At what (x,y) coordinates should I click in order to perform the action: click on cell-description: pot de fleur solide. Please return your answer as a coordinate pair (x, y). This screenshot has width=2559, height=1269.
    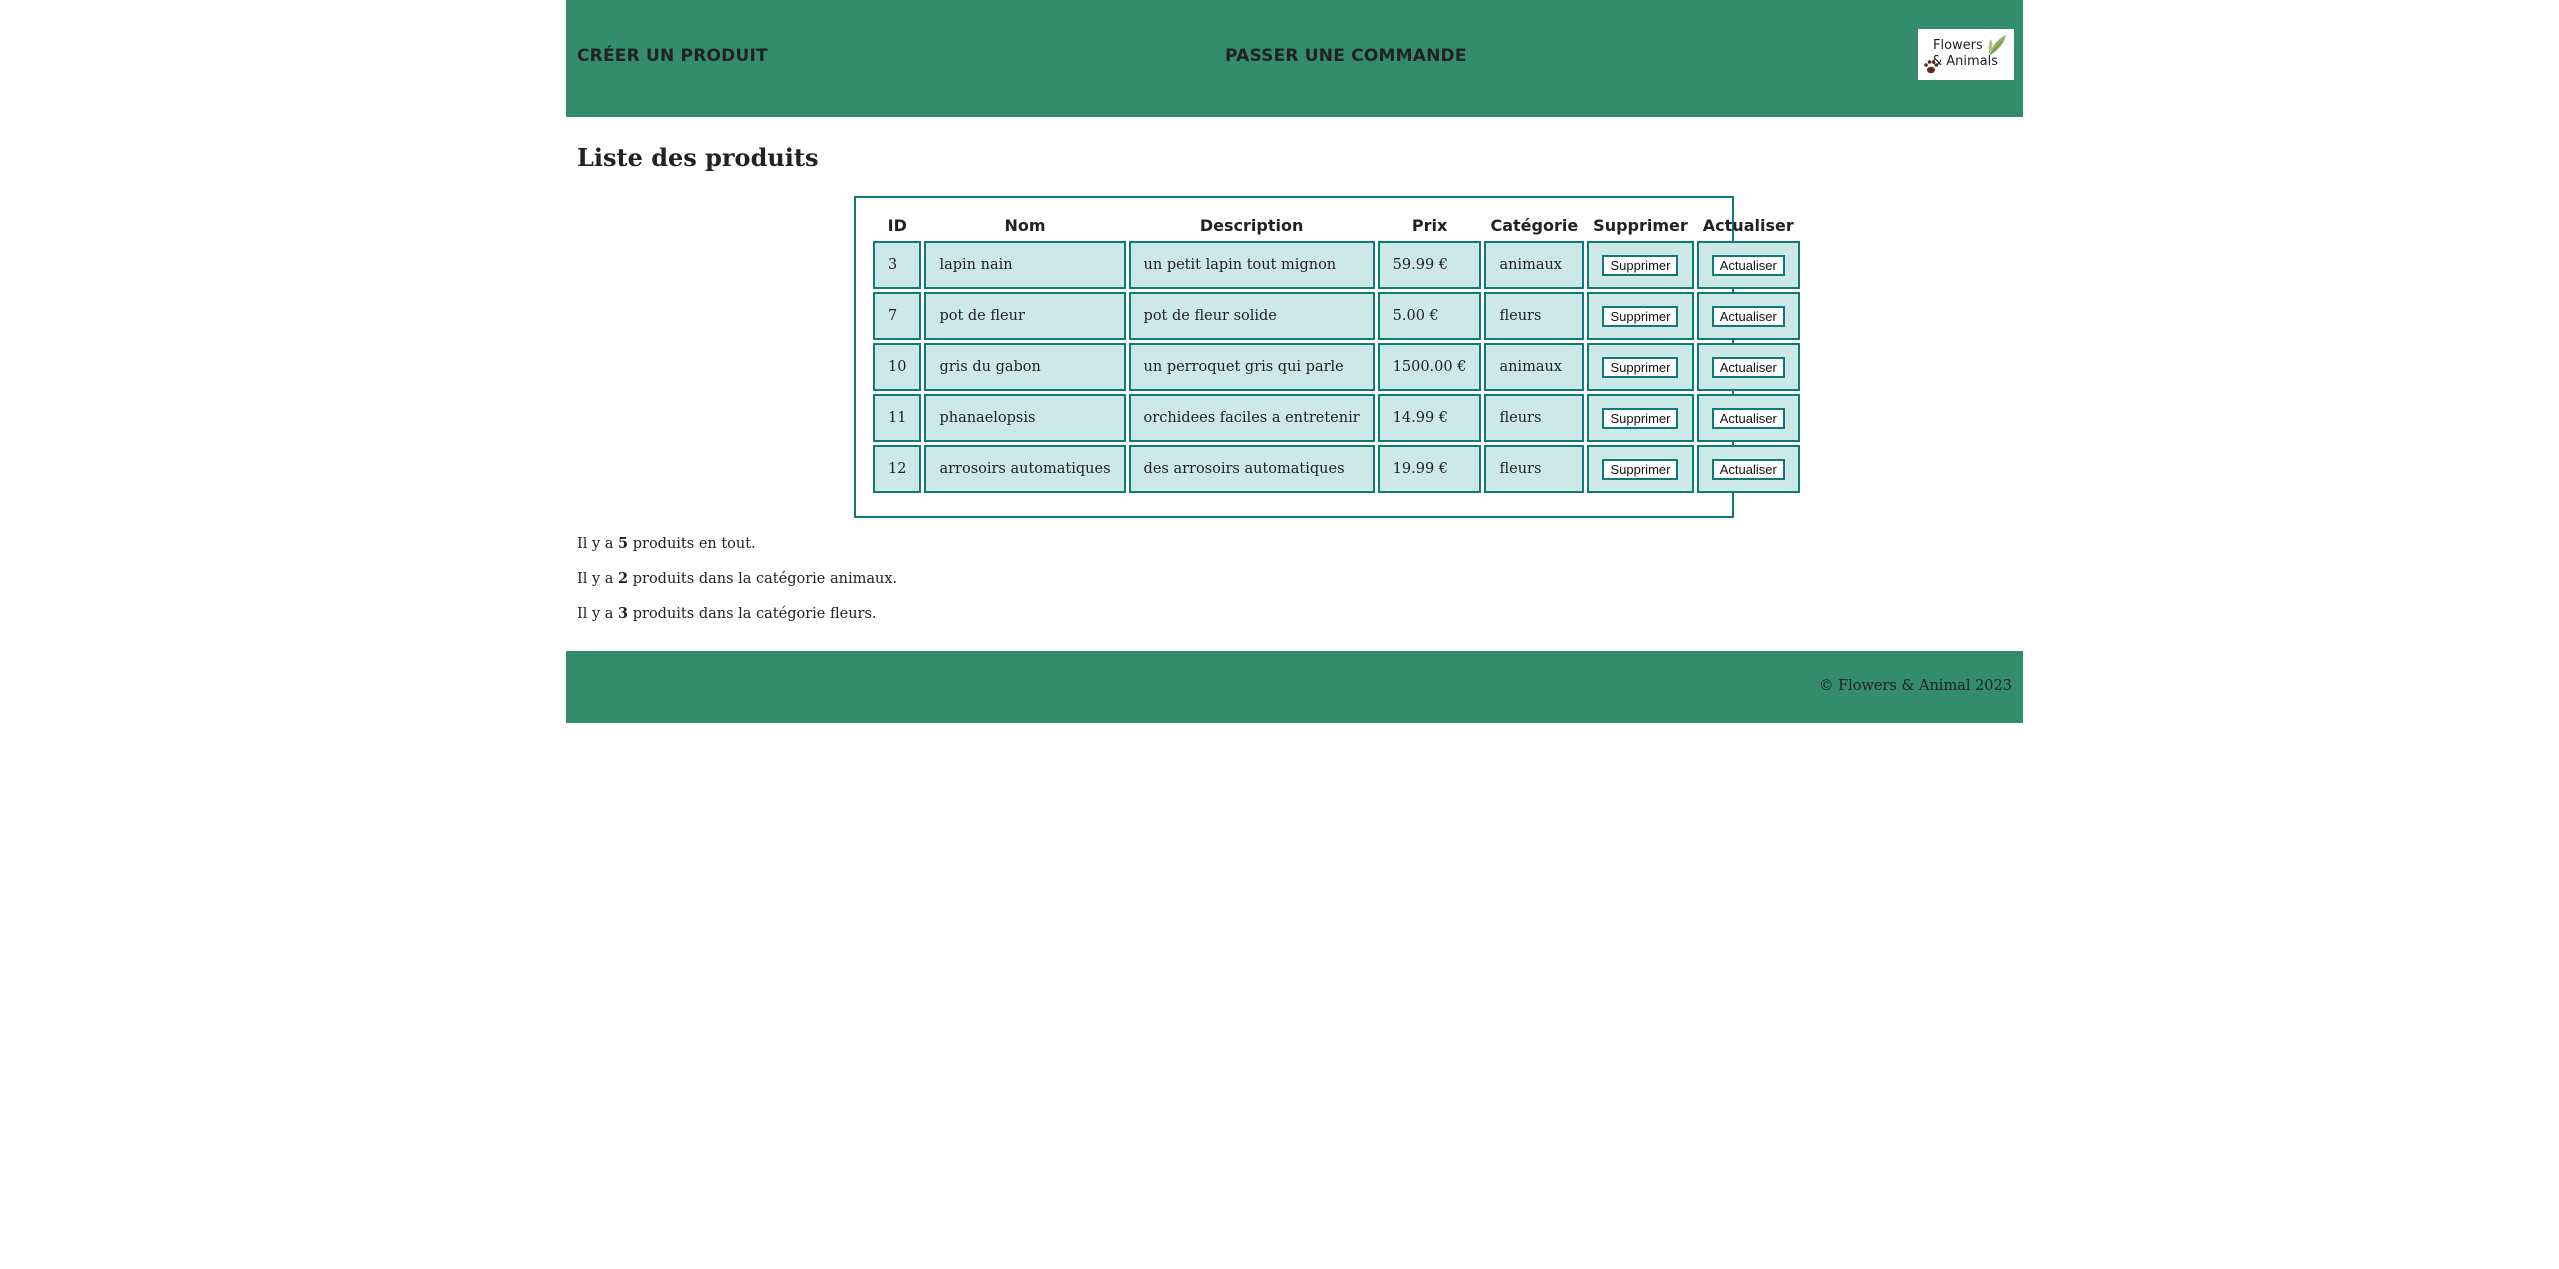
    Looking at the image, I should click on (1251, 316).